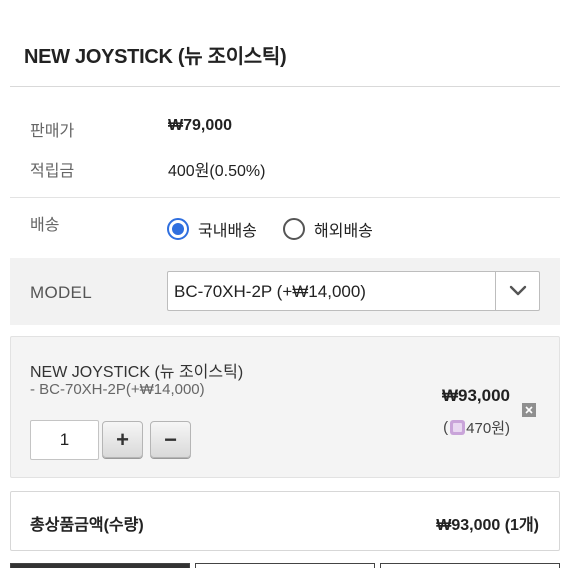  I want to click on points-label: 적립금, so click(52, 171).